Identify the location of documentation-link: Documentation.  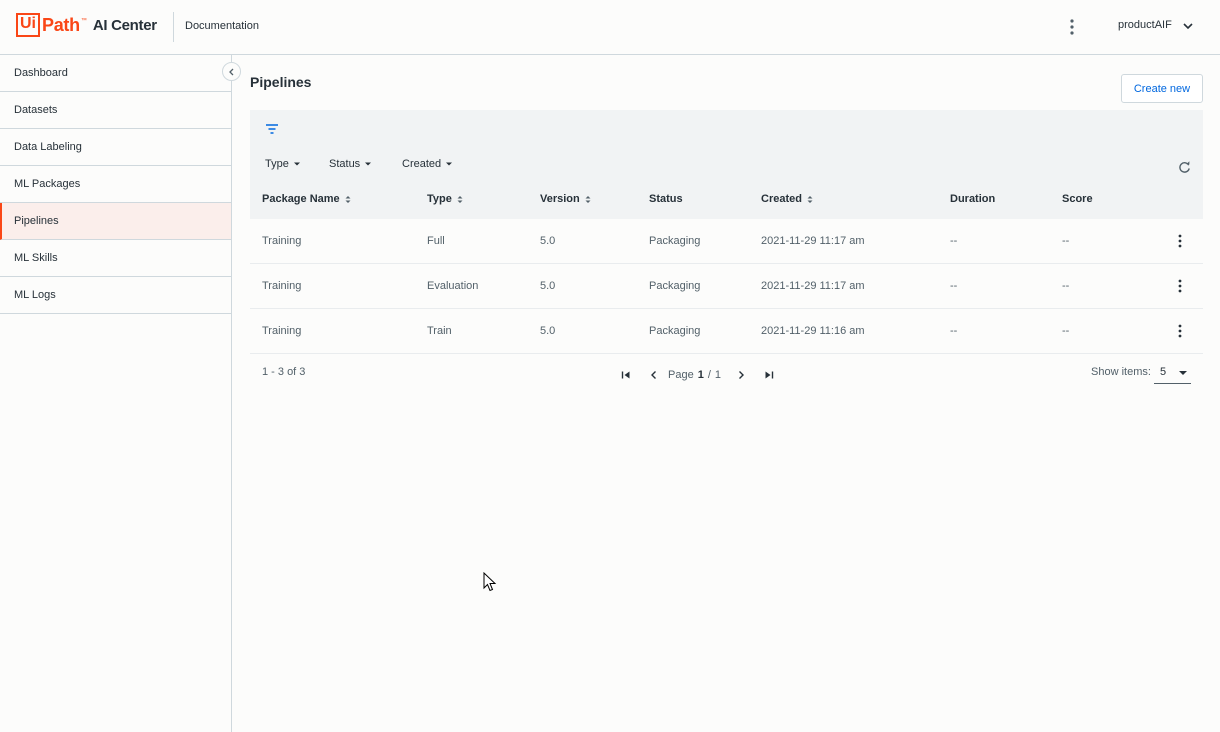
(222, 26).